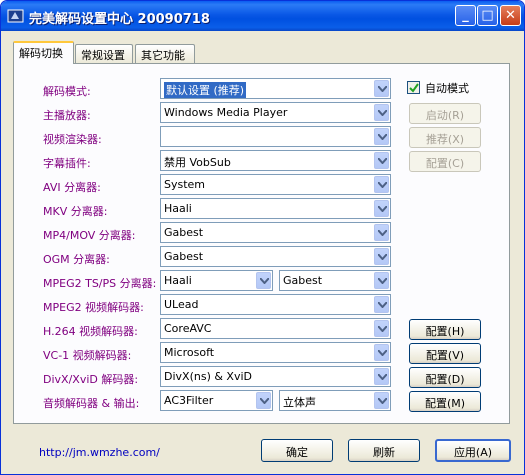 The height and width of the screenshot is (475, 525). Describe the element at coordinates (226, 112) in the screenshot. I see `select-value: Windows Media Player` at that location.